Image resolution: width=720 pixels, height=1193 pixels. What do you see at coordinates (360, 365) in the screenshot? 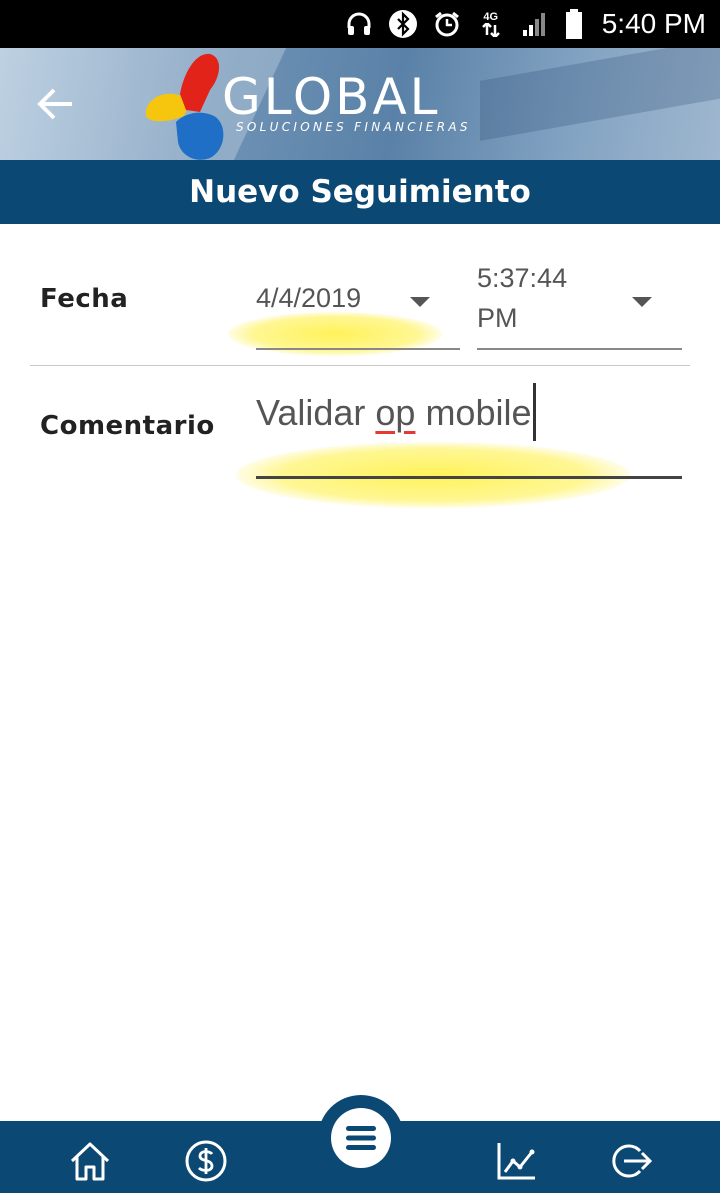
I see `divider` at bounding box center [360, 365].